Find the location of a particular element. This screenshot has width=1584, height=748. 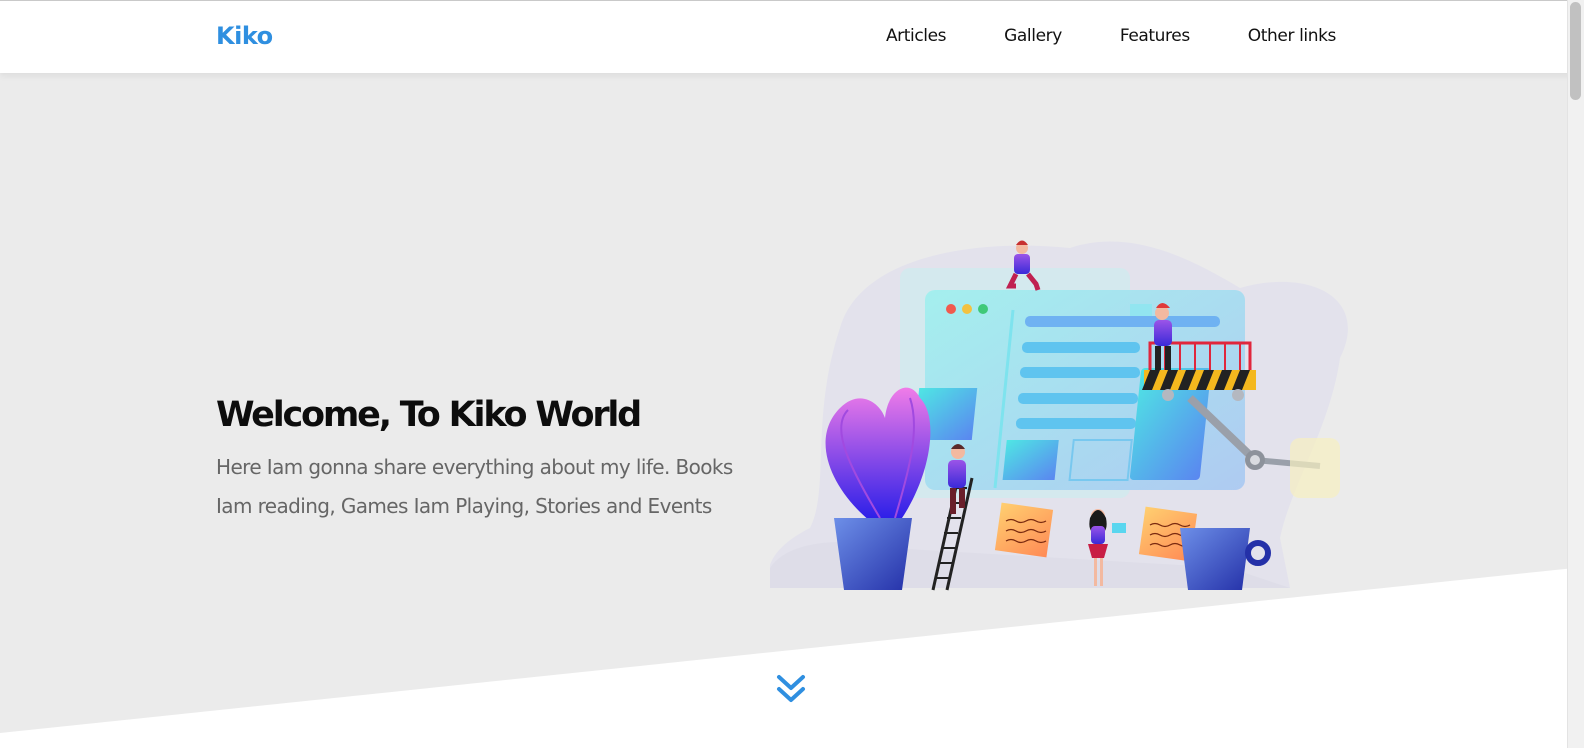

hero-title: Welcome, To Kiko World is located at coordinates (429, 415).